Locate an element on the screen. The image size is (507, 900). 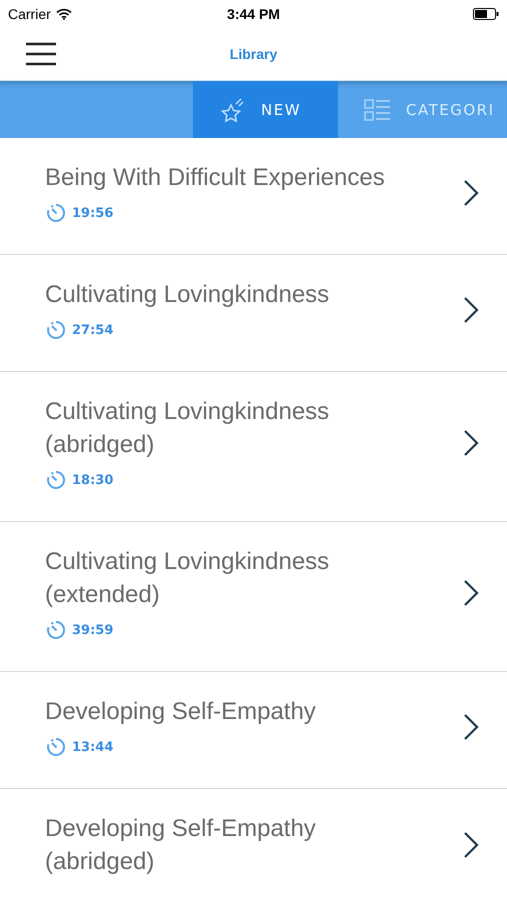
list-icon is located at coordinates (378, 110).